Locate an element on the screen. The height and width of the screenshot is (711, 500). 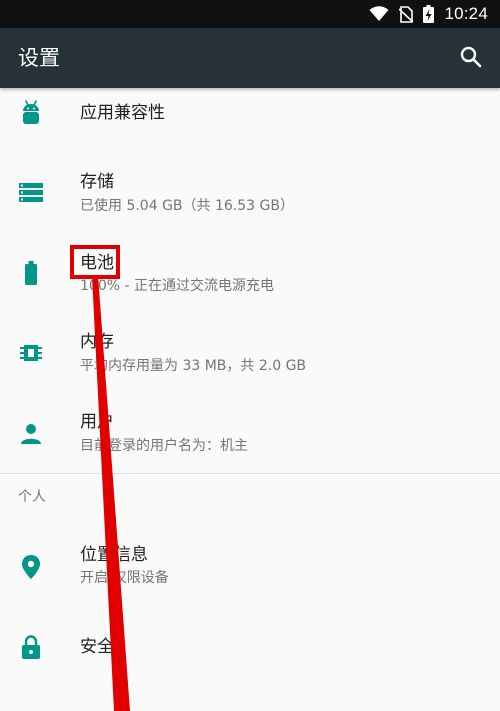
settings-item-memory: 内存 平均内存用量为 33 MB，共 2.0 GB is located at coordinates (250, 352).